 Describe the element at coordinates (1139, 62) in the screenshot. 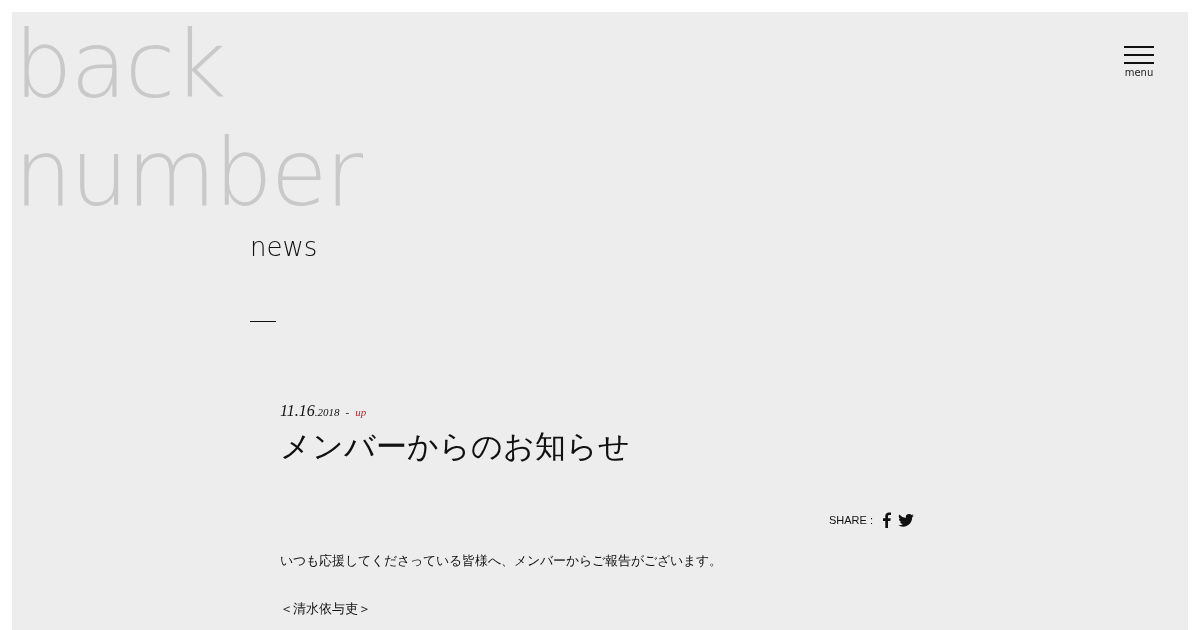

I see `menu-button: menu` at that location.